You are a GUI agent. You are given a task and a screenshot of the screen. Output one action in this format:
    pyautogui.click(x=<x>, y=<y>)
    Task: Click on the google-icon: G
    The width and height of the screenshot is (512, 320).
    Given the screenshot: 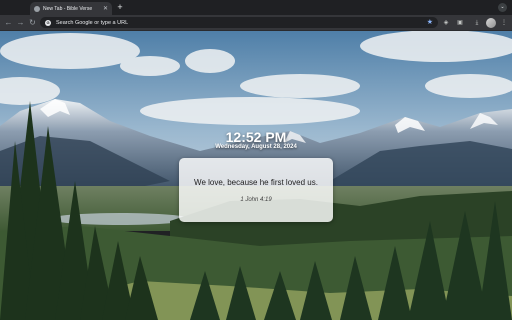 What is the action you would take?
    pyautogui.click(x=48, y=22)
    